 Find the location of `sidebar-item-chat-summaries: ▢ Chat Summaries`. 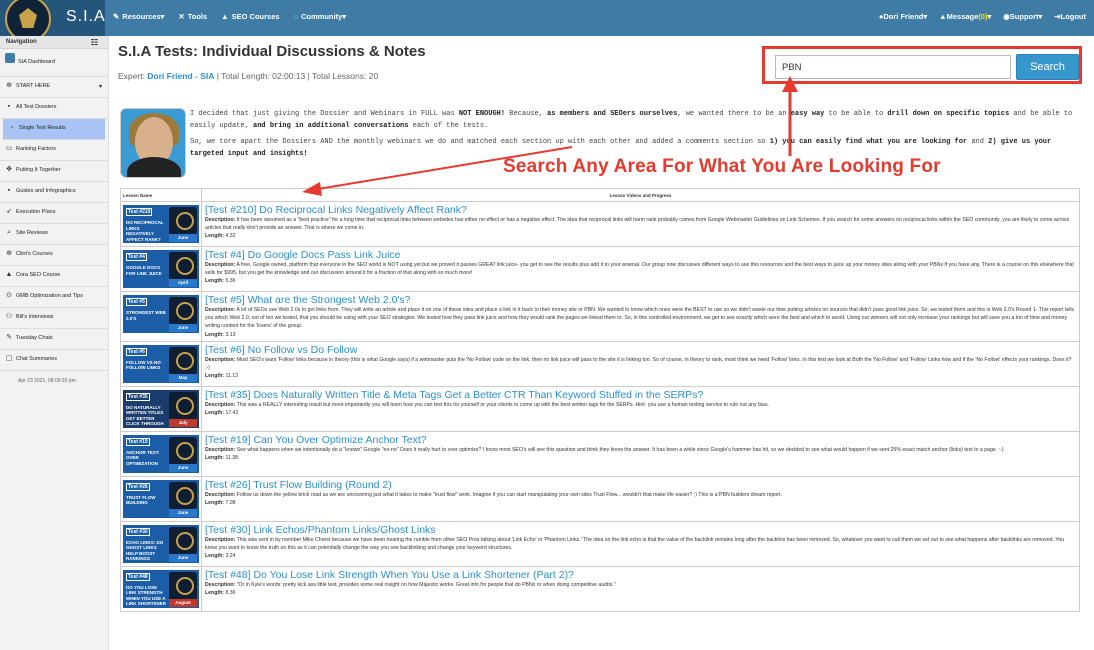

sidebar-item-chat-summaries: ▢ Chat Summaries is located at coordinates (54, 360).